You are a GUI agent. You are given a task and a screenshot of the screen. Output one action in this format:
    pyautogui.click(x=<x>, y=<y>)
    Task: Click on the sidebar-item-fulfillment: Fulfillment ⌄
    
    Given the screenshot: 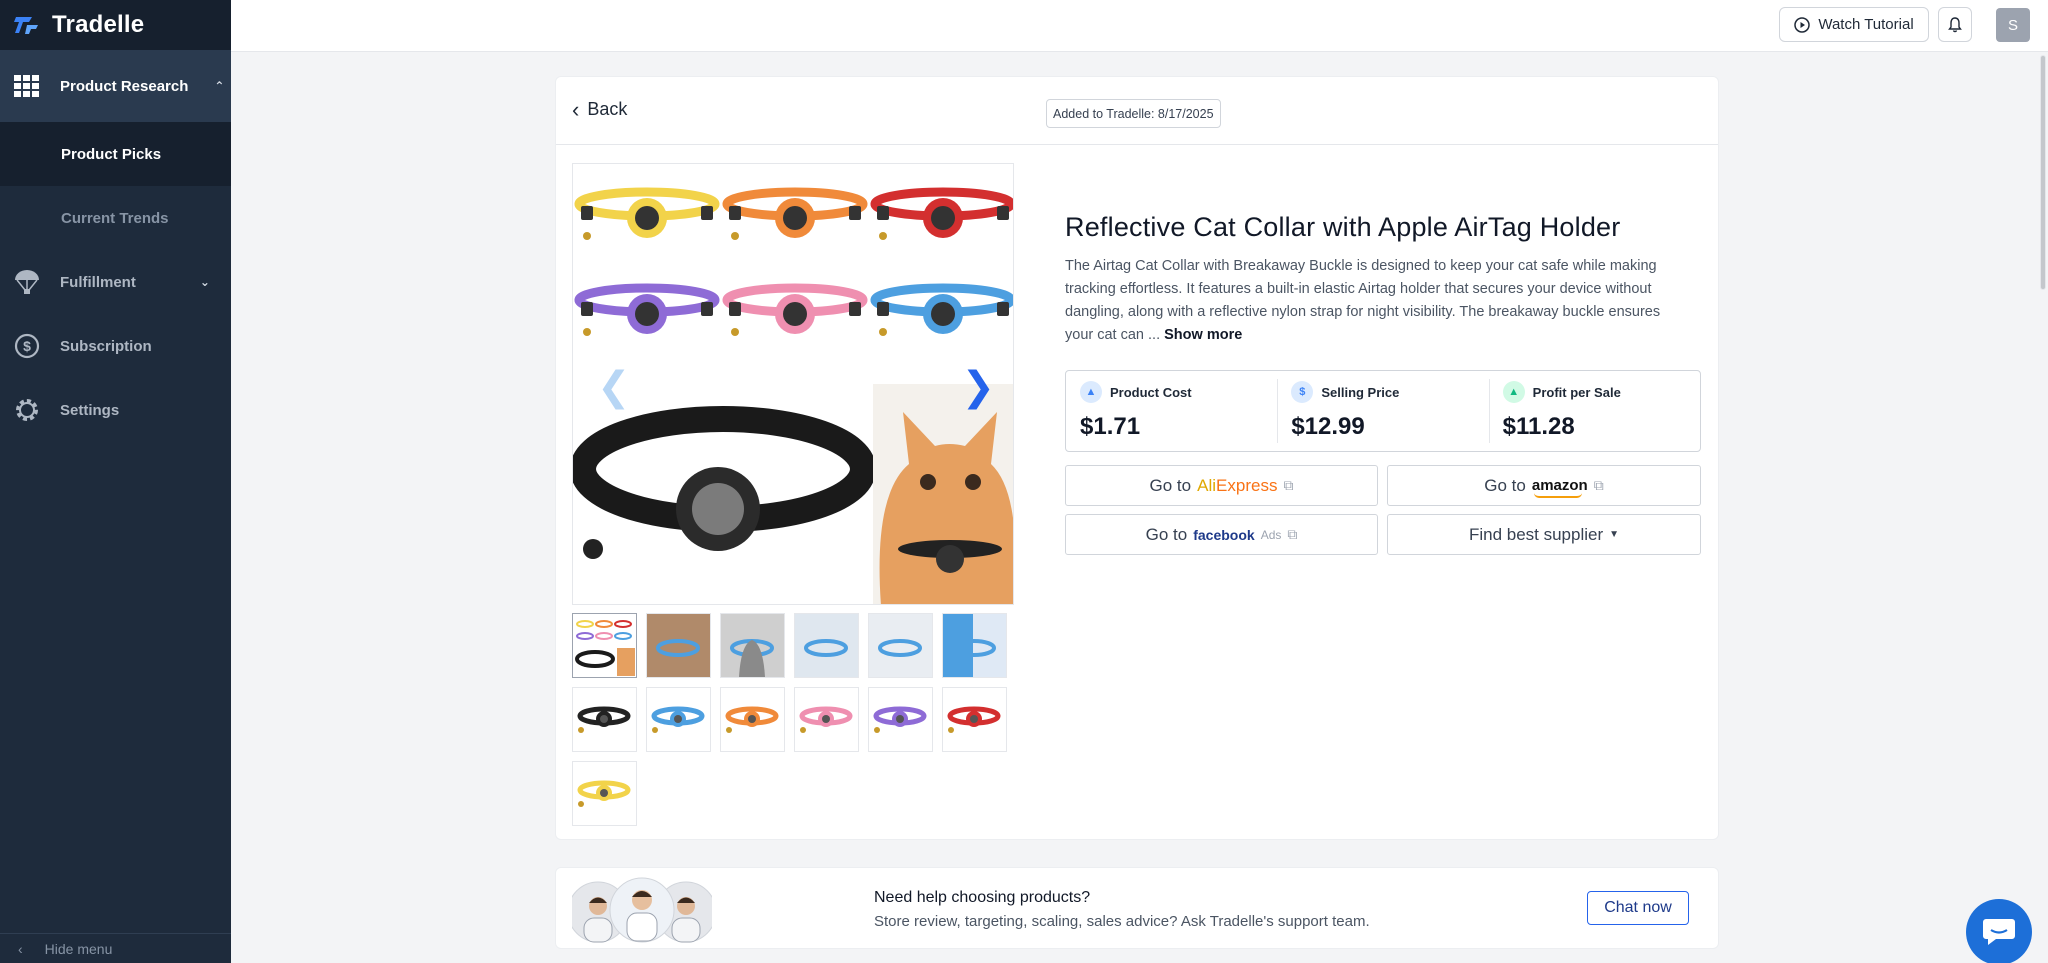 What is the action you would take?
    pyautogui.click(x=115, y=282)
    